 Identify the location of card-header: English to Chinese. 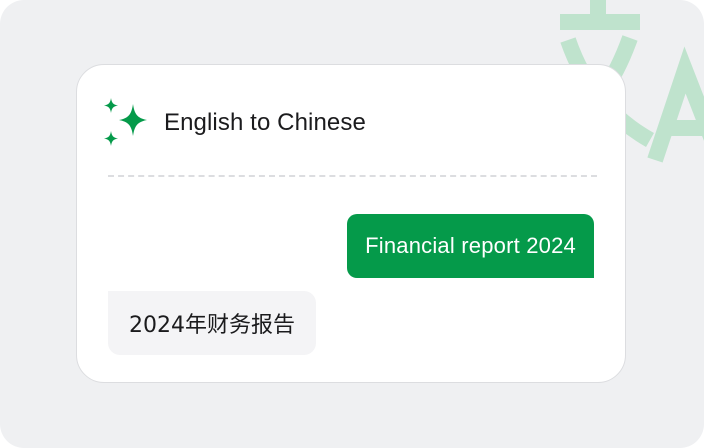
(234, 123).